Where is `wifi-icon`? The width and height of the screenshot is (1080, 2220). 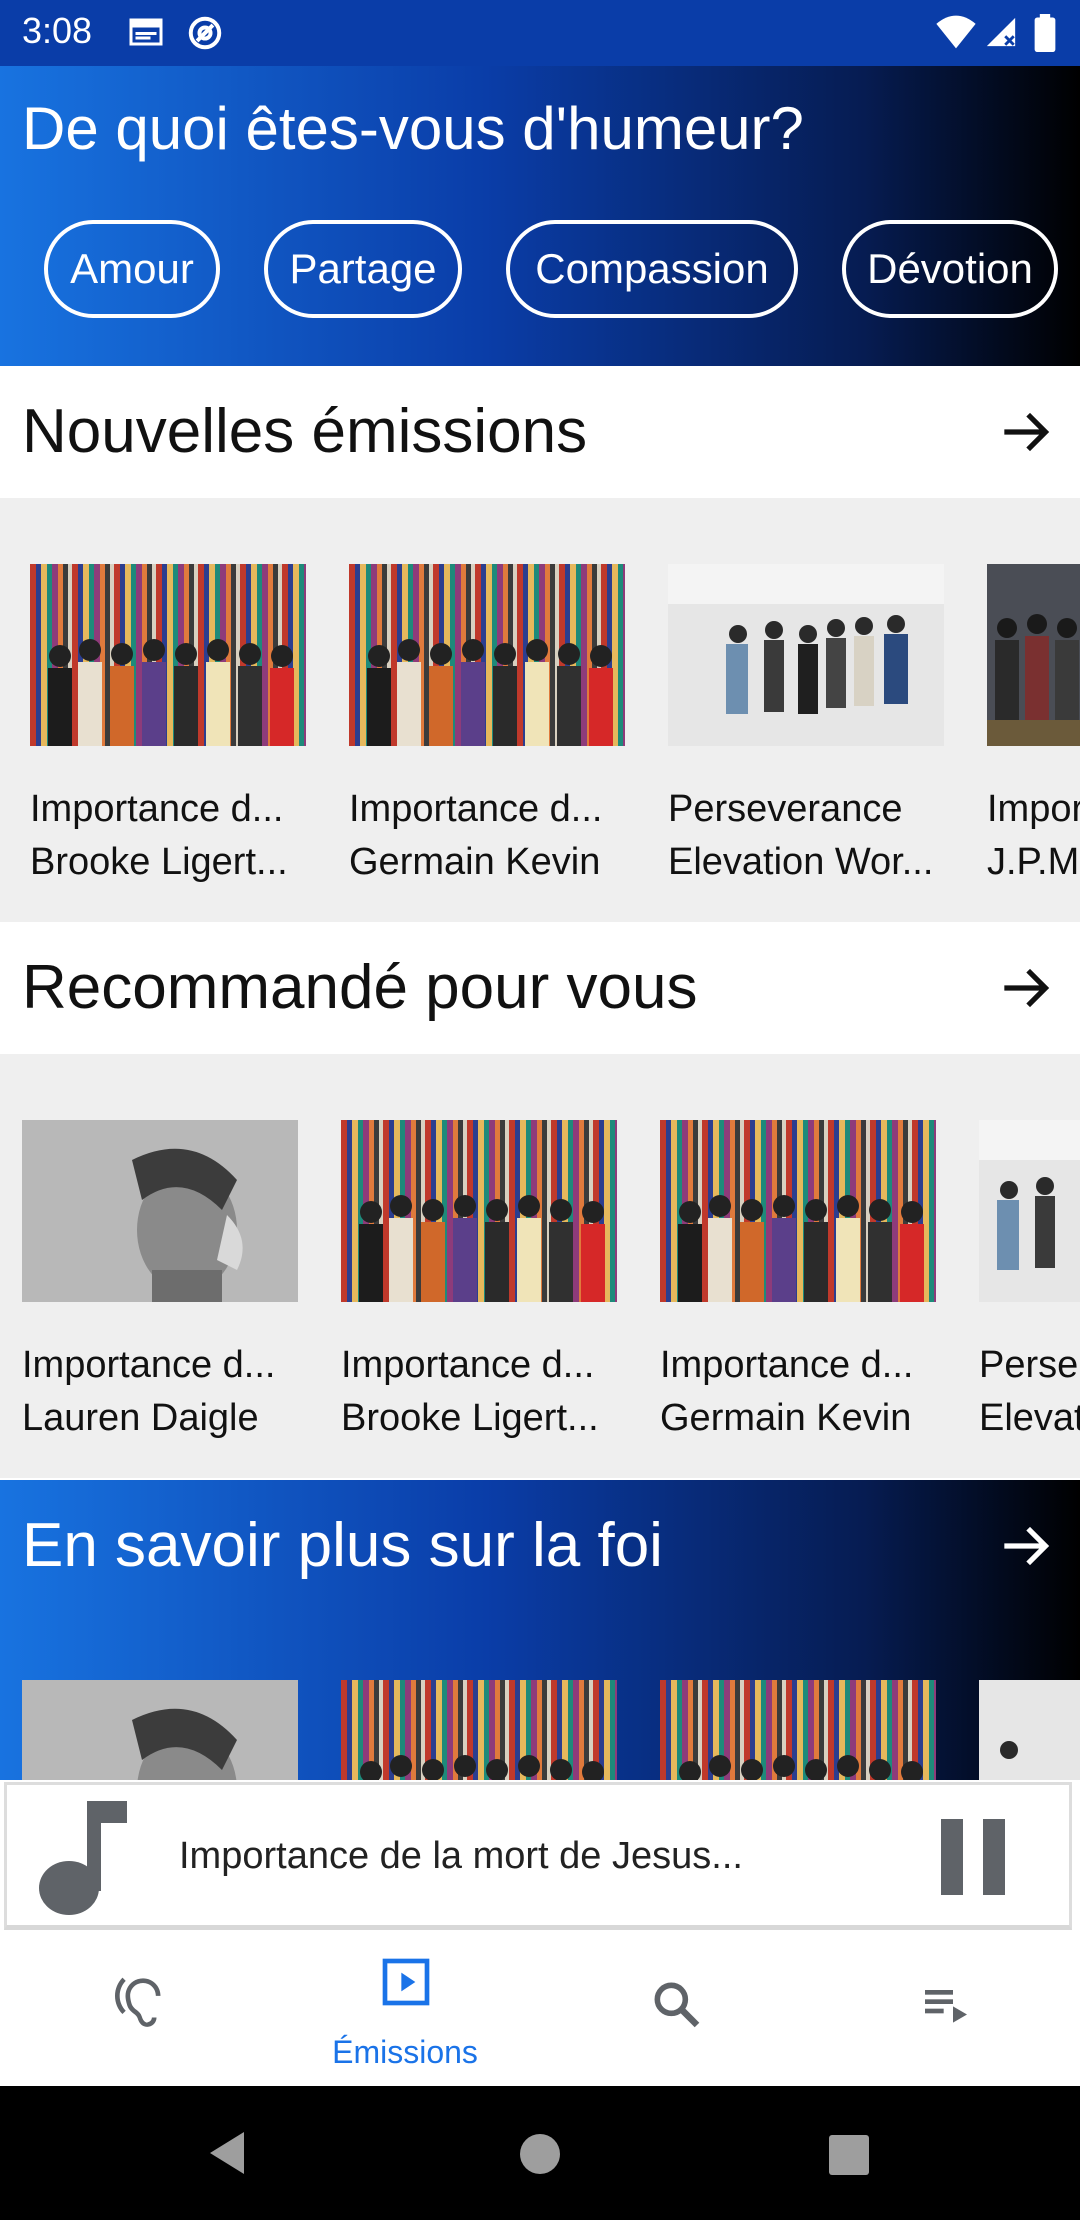 wifi-icon is located at coordinates (956, 32).